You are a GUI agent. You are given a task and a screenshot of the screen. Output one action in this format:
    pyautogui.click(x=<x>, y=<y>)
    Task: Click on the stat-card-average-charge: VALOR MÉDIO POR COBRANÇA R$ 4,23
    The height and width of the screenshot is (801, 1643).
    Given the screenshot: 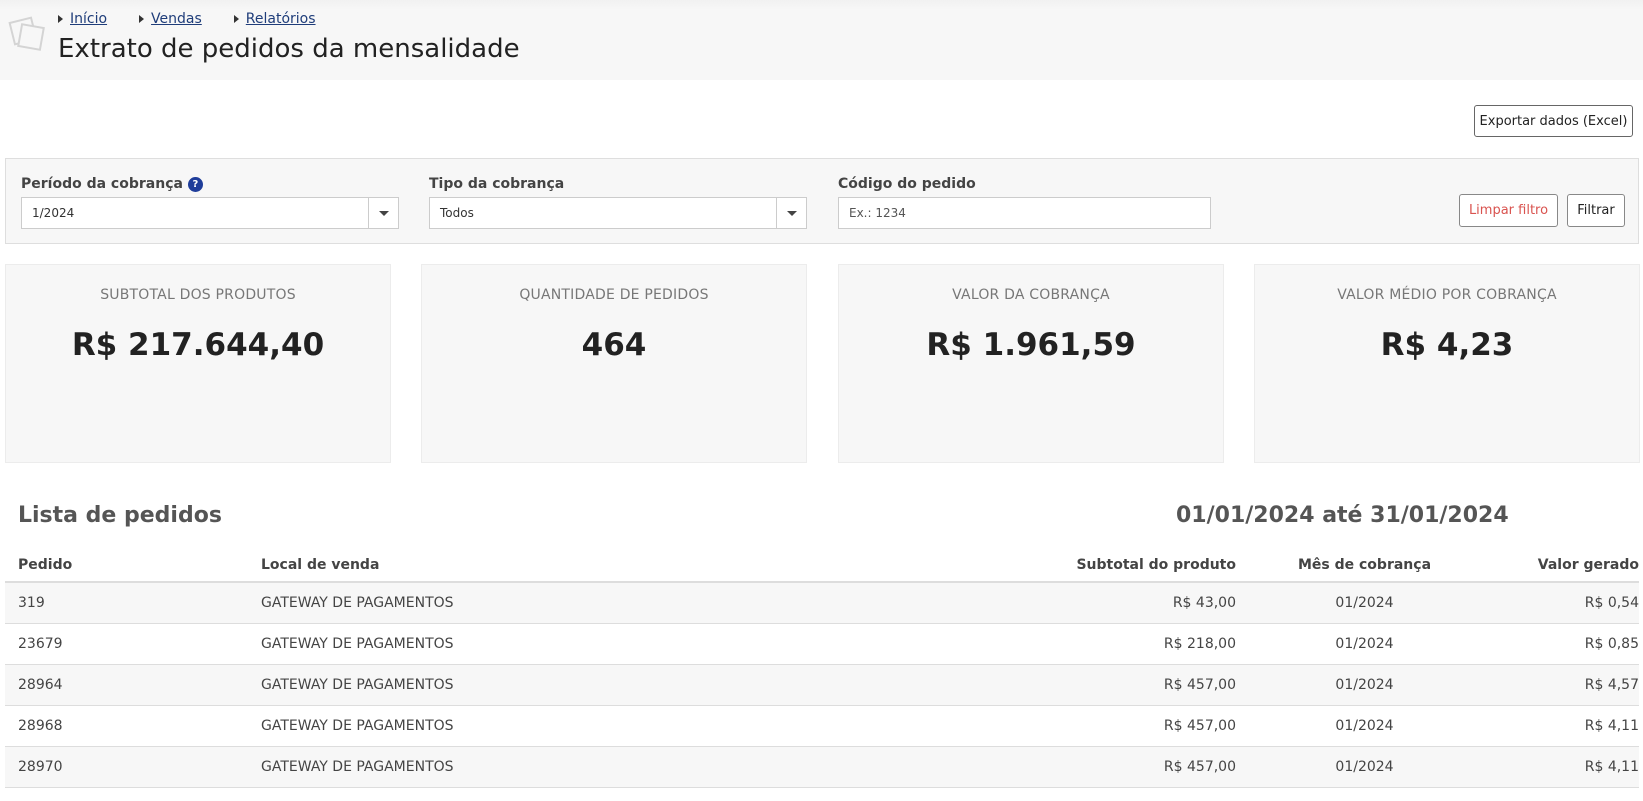 What is the action you would take?
    pyautogui.click(x=1447, y=363)
    